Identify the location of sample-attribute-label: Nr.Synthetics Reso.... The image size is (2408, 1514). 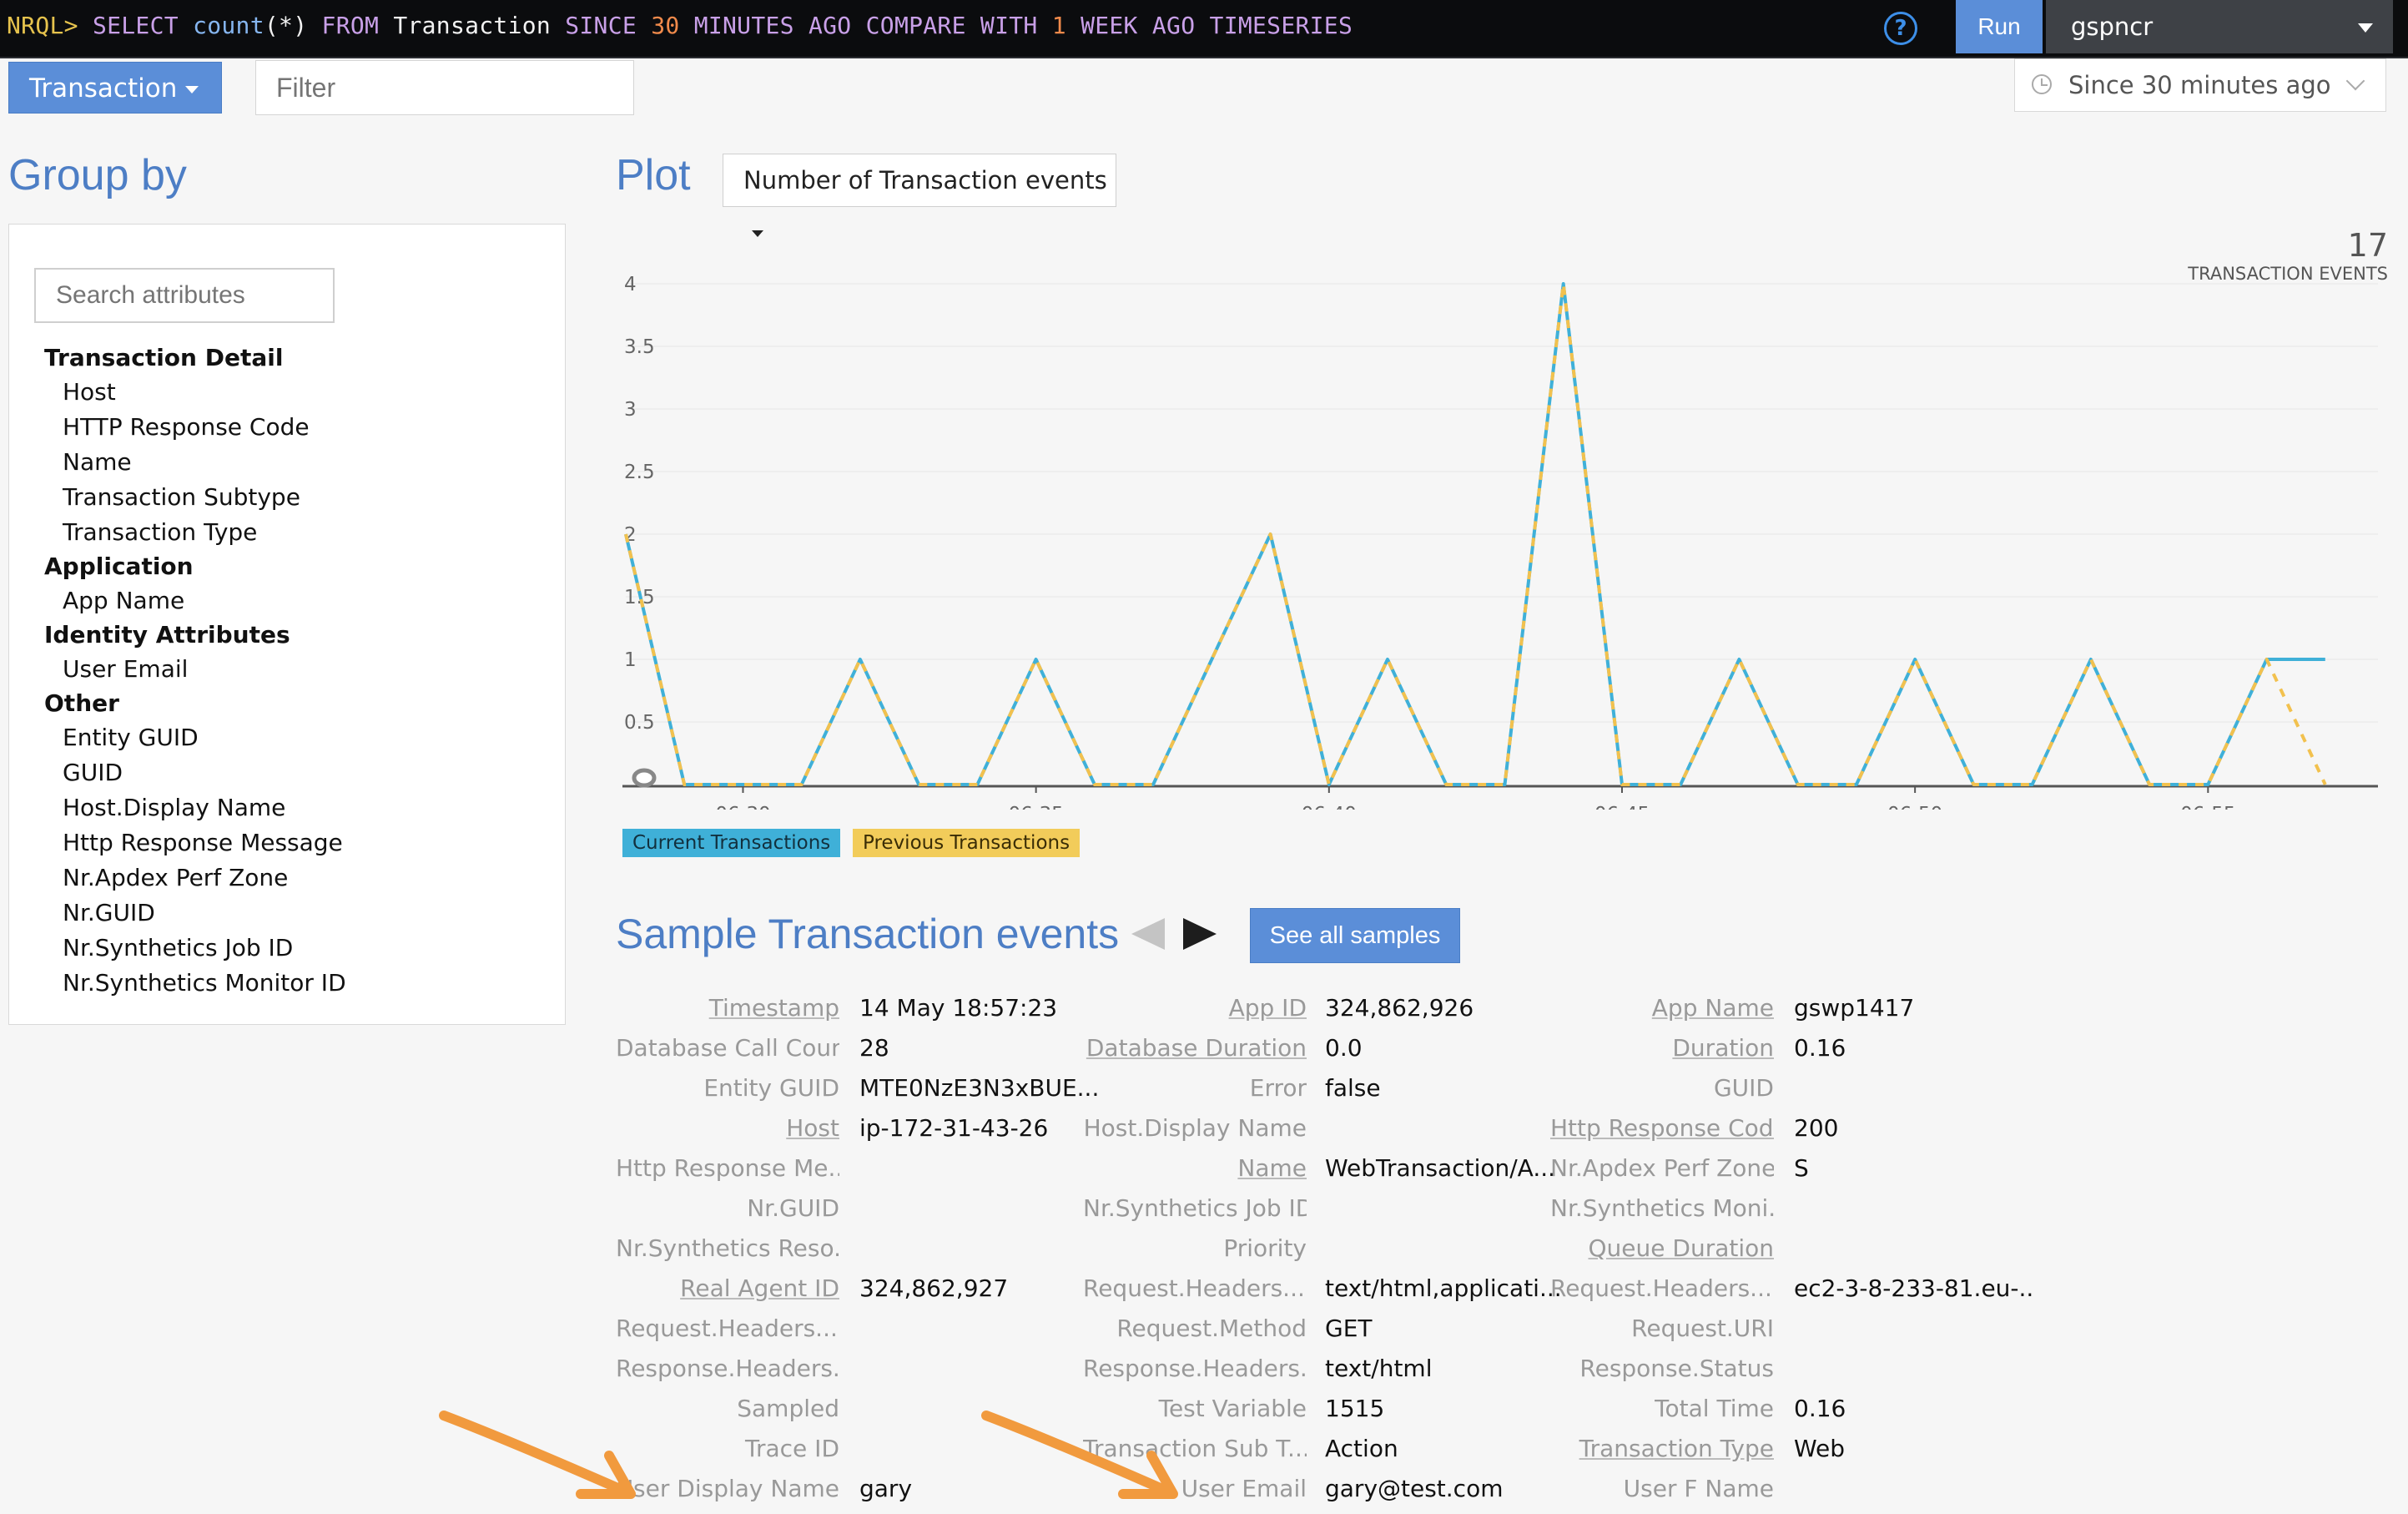
(727, 1249).